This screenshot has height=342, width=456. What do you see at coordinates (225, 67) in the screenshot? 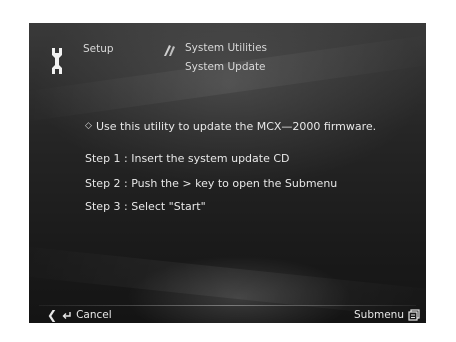
I see `page-title: System Update` at bounding box center [225, 67].